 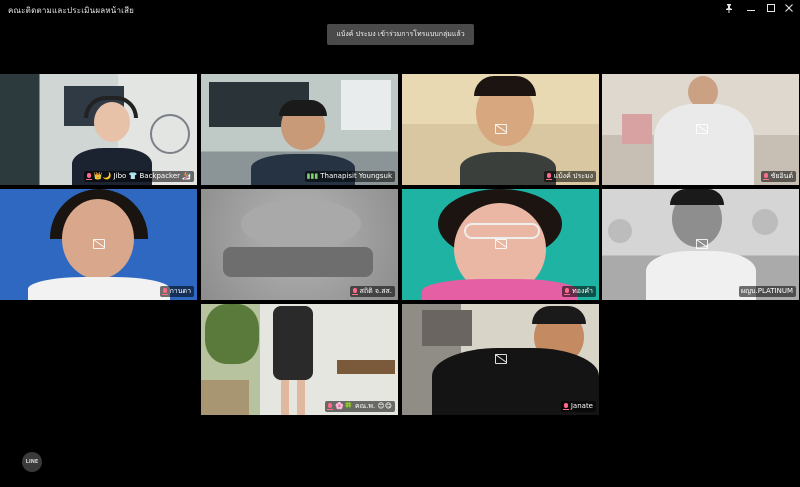 What do you see at coordinates (579, 291) in the screenshot?
I see `participant-name-tag: ทองคำ` at bounding box center [579, 291].